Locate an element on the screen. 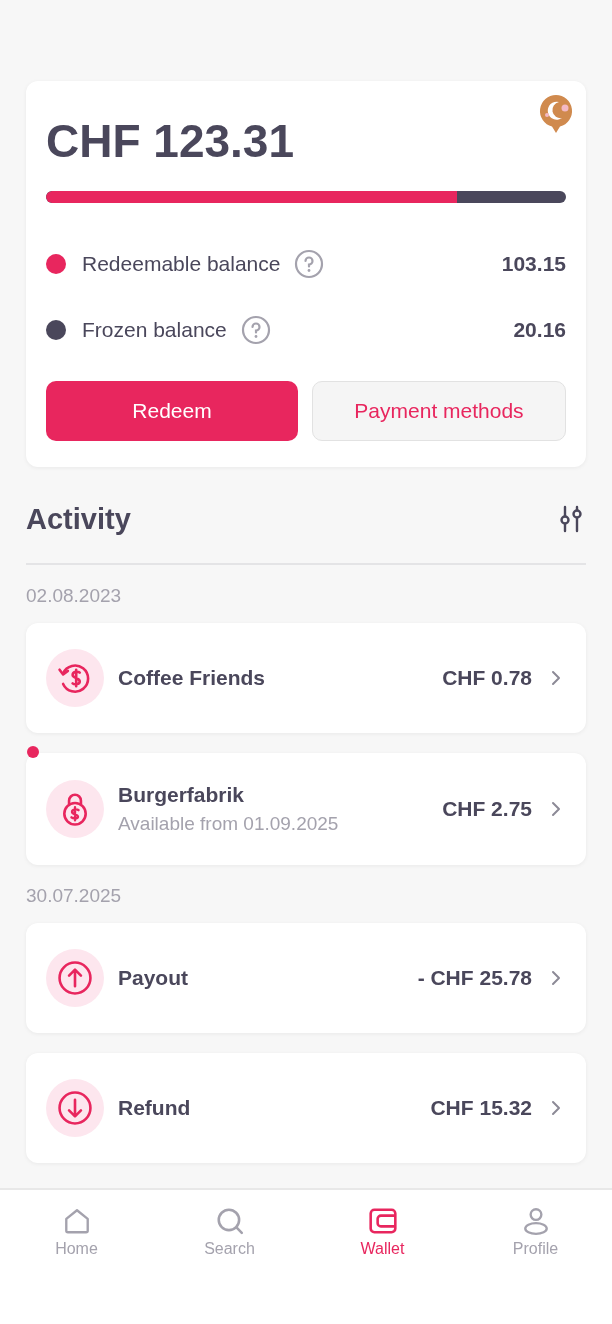  transaction-card: Refund CHF 15.32 is located at coordinates (306, 1108).